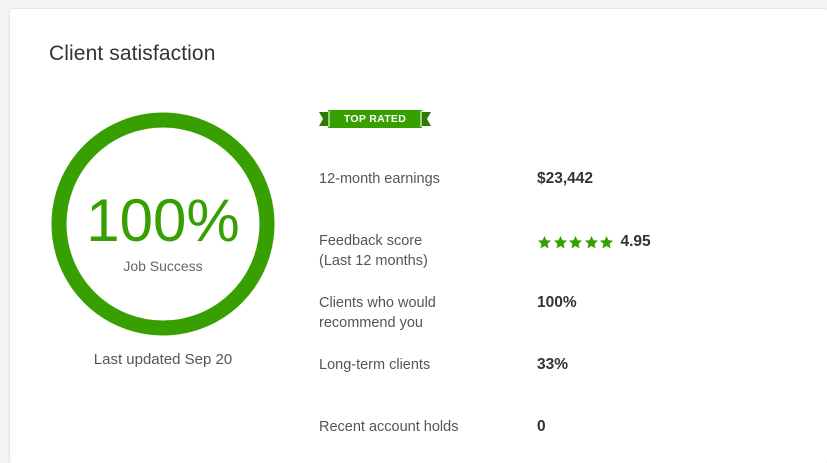  I want to click on top-rated-badge-text: TOP RATED, so click(375, 119).